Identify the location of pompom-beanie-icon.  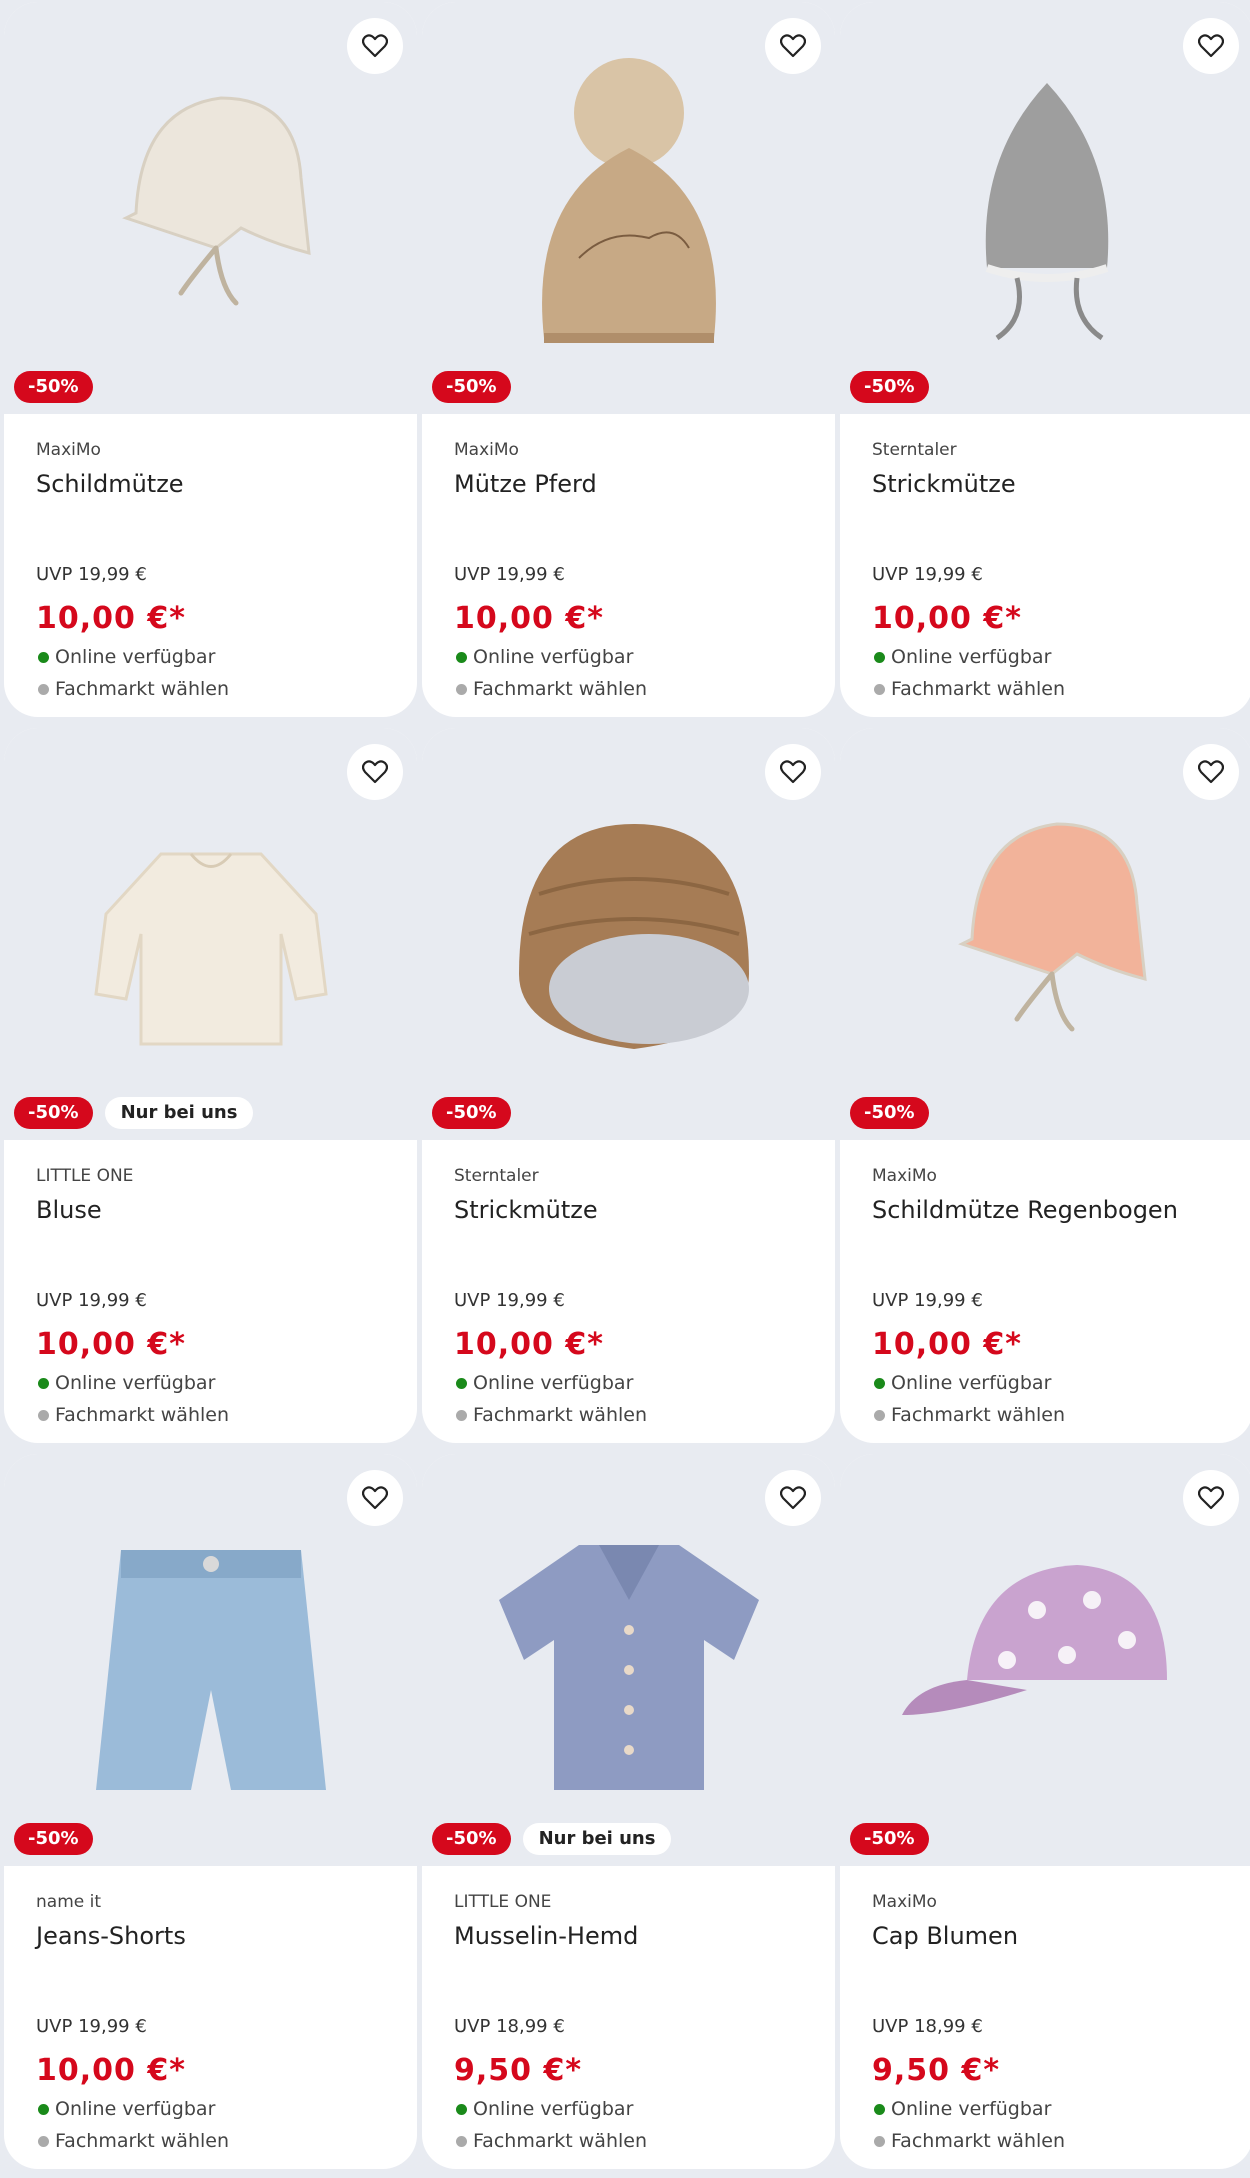
(628, 200).